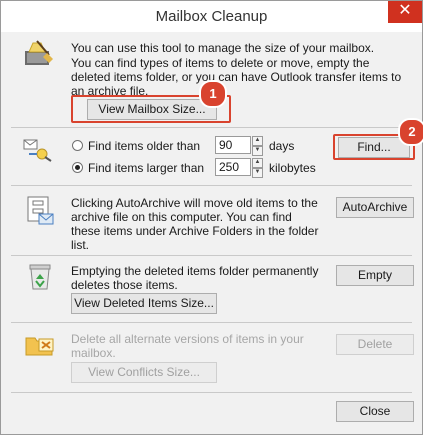 The height and width of the screenshot is (435, 423). I want to click on delete-conflicts-button: Delete, so click(375, 344).